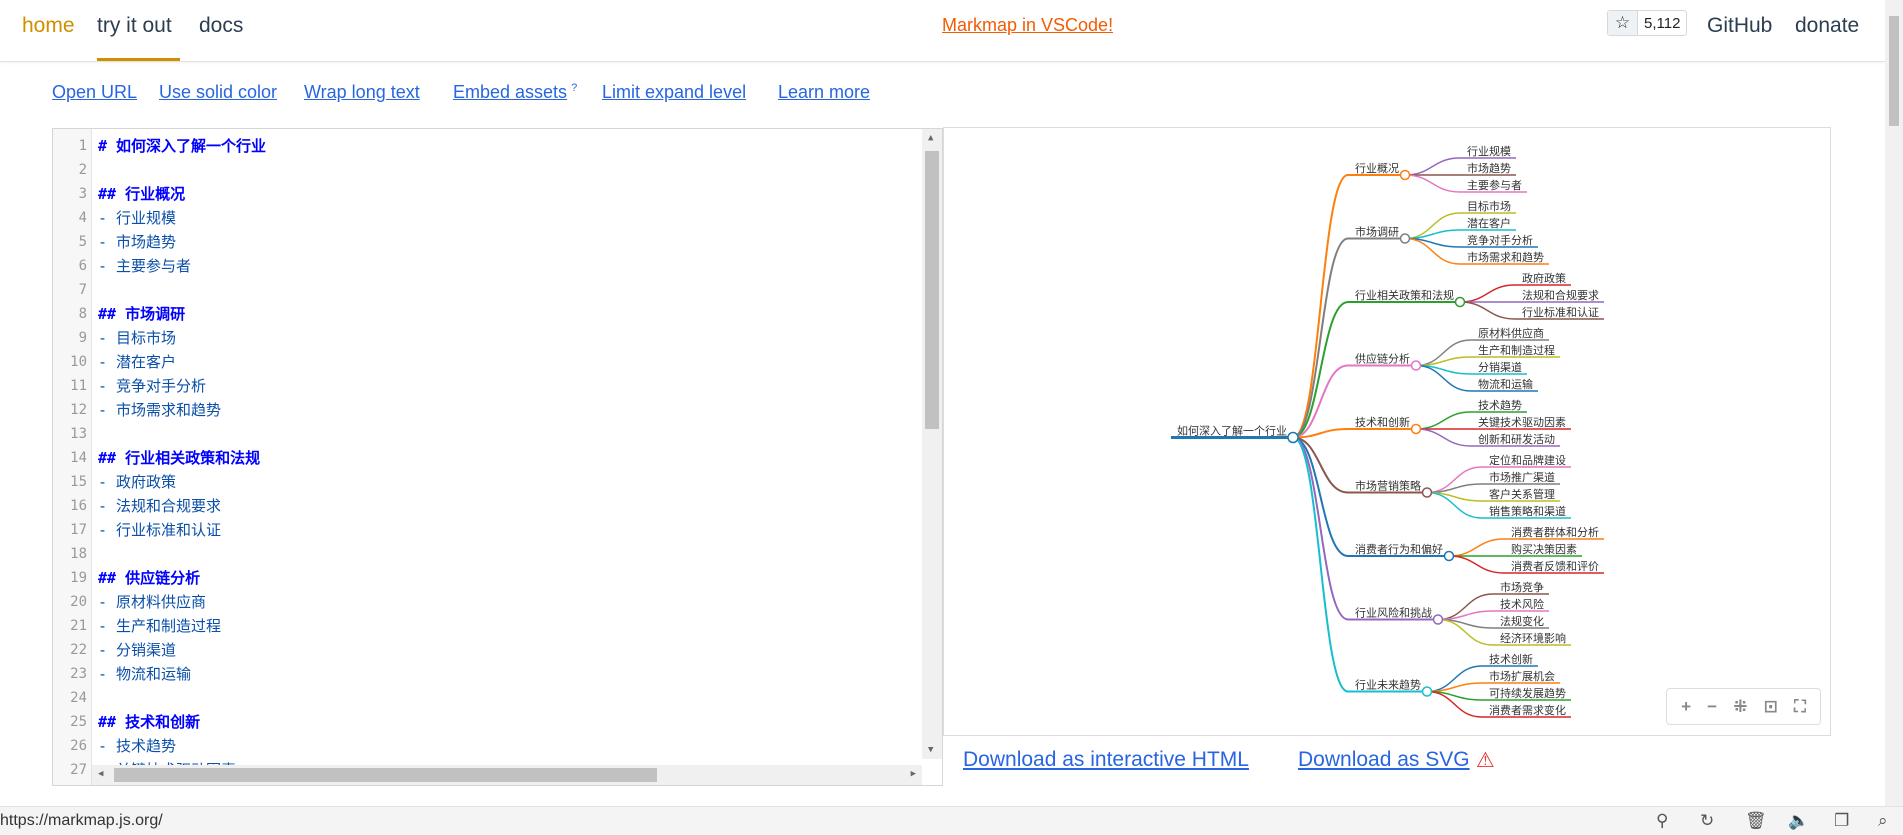 The image size is (1903, 835). I want to click on line-text: - 物流和运输, so click(145, 674).